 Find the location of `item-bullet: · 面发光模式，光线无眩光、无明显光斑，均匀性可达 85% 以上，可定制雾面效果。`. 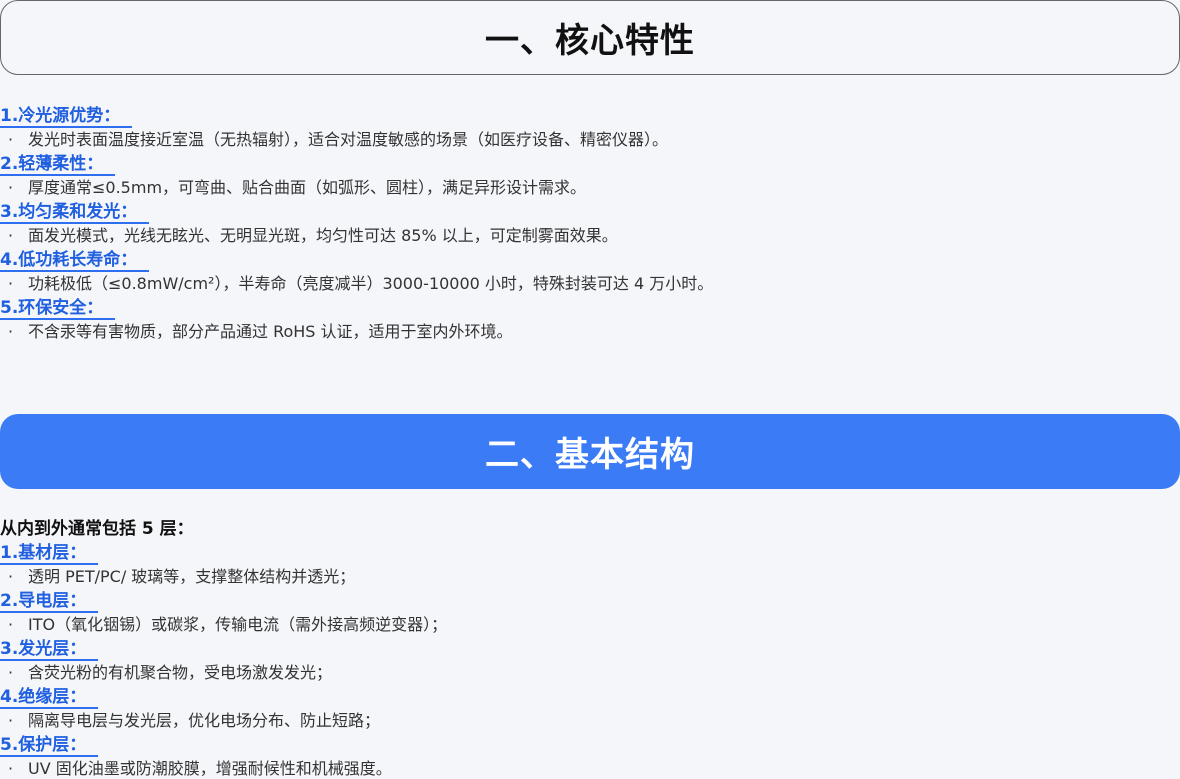

item-bullet: · 面发光模式，光线无眩光、无明显光斑，均匀性可达 85% 以上，可定制雾面效果。 is located at coordinates (356, 236).